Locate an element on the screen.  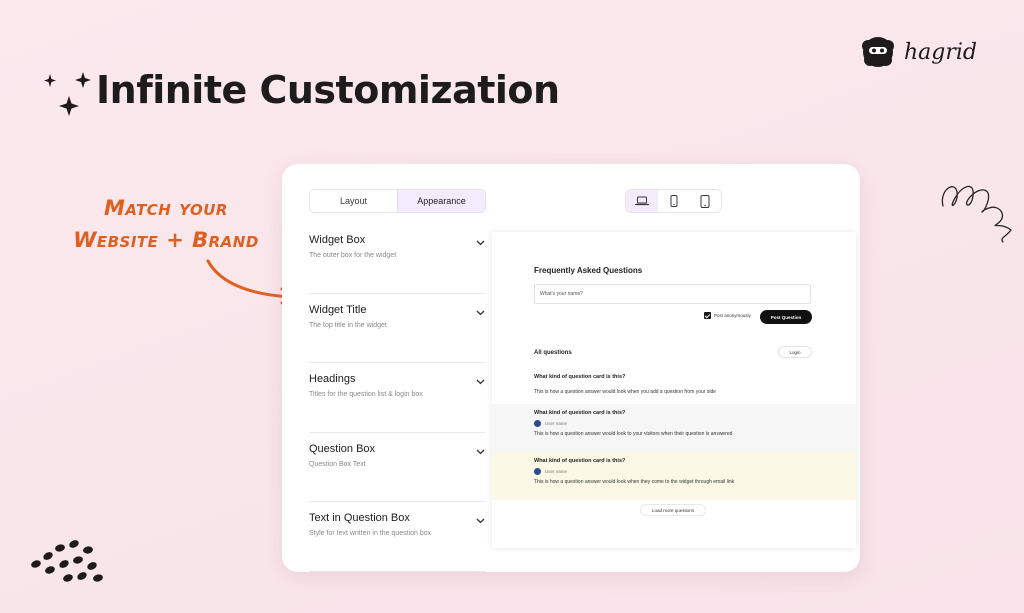
tab-appearance: Appearance is located at coordinates (441, 201).